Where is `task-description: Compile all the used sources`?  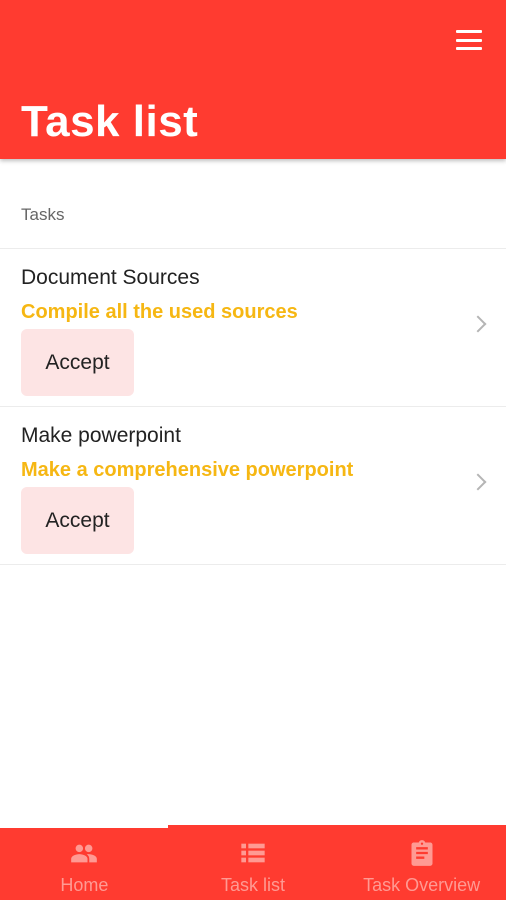
task-description: Compile all the used sources is located at coordinates (159, 312).